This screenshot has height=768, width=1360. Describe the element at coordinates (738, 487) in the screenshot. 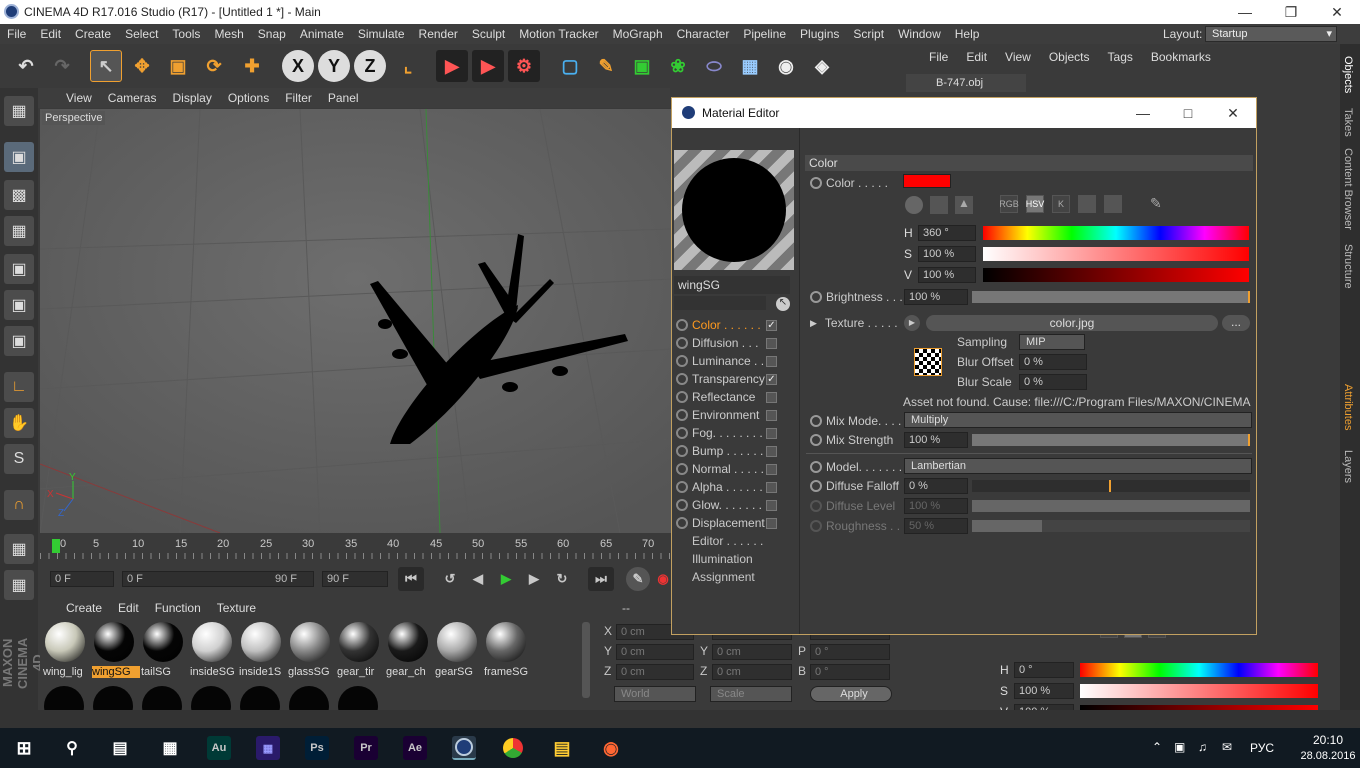

I see `channel-item: Alpha . . . . . .` at that location.